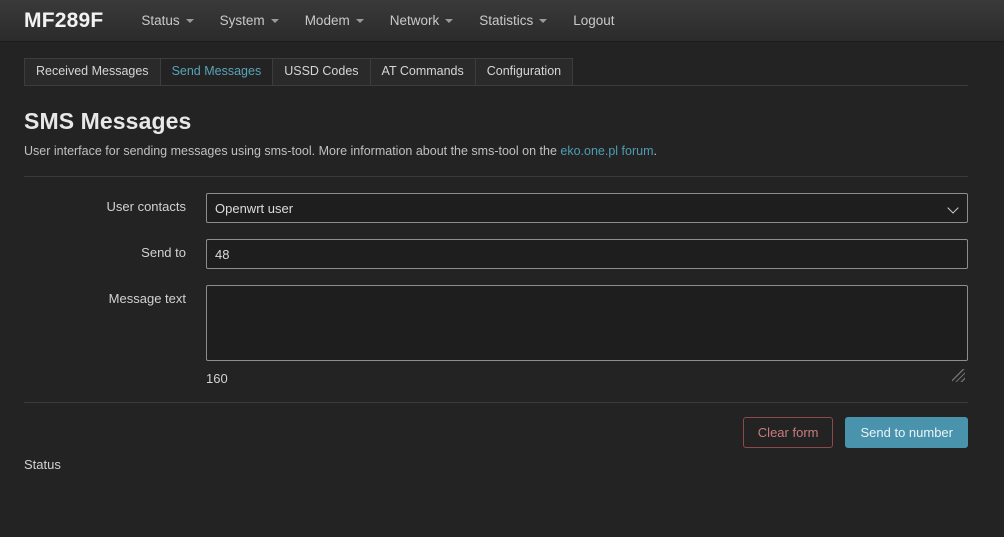  I want to click on tab-received-messages: Received Messages, so click(92, 71).